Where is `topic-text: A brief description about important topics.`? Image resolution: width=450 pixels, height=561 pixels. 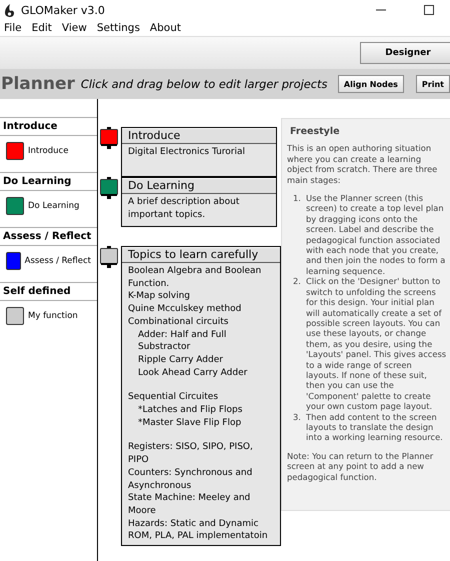
topic-text: A brief description about important topics. is located at coordinates (184, 209).